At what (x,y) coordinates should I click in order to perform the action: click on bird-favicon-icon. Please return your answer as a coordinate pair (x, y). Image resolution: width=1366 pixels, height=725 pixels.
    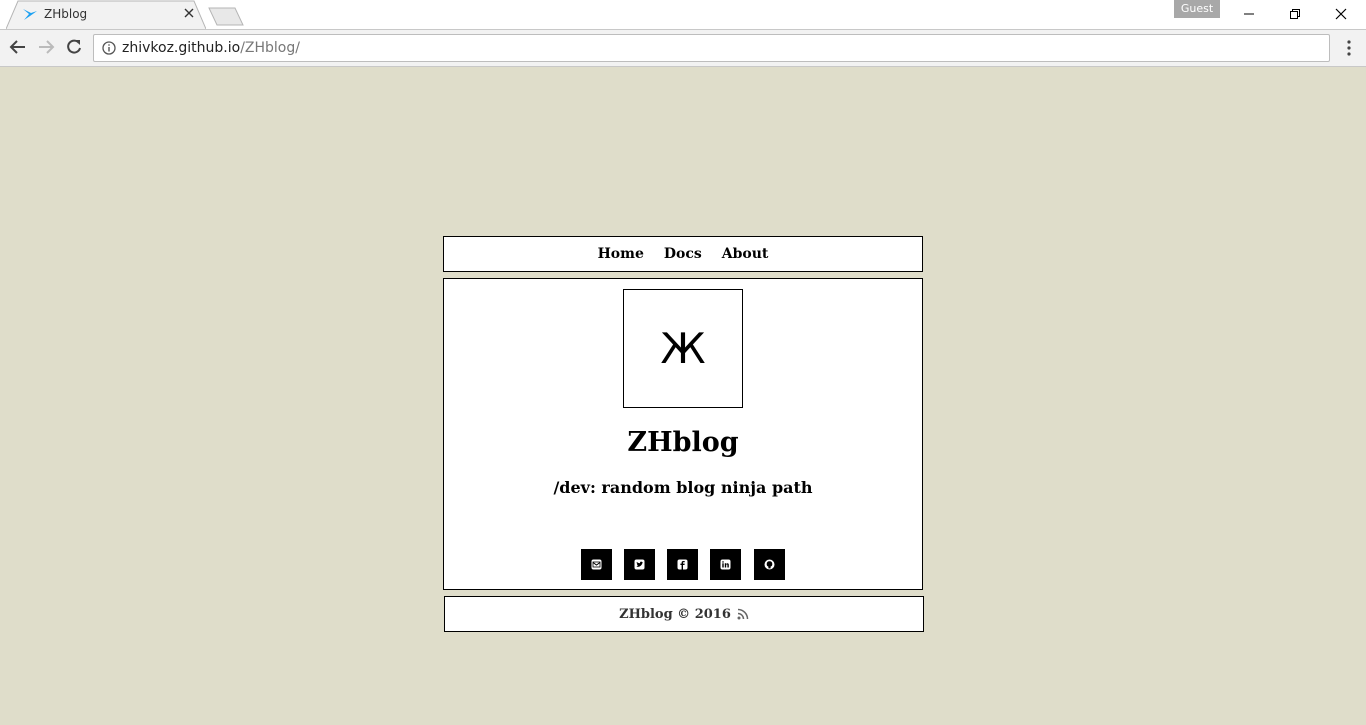
    Looking at the image, I should click on (30, 14).